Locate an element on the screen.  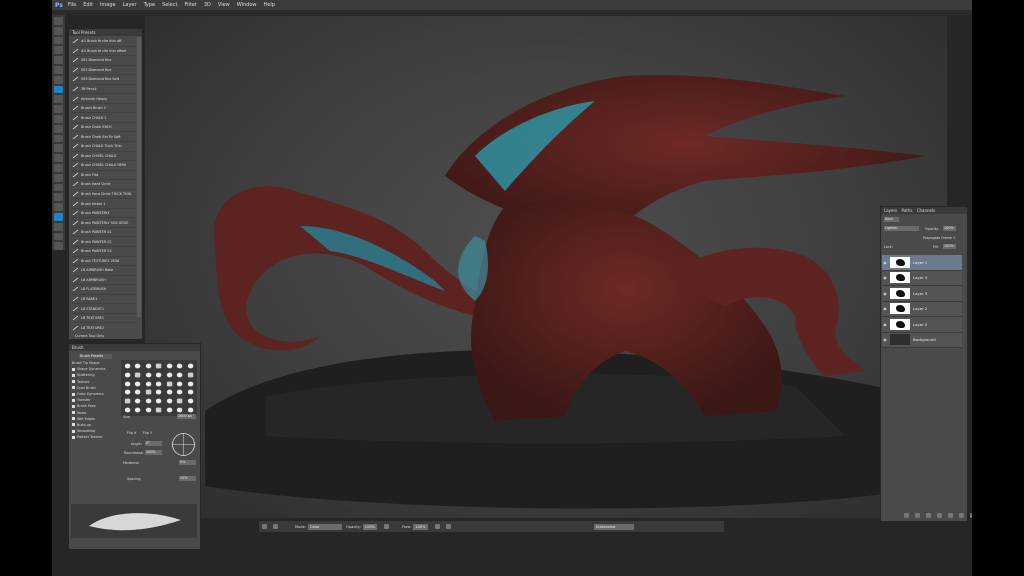
quick-select-tool-icon is located at coordinates (58, 50).